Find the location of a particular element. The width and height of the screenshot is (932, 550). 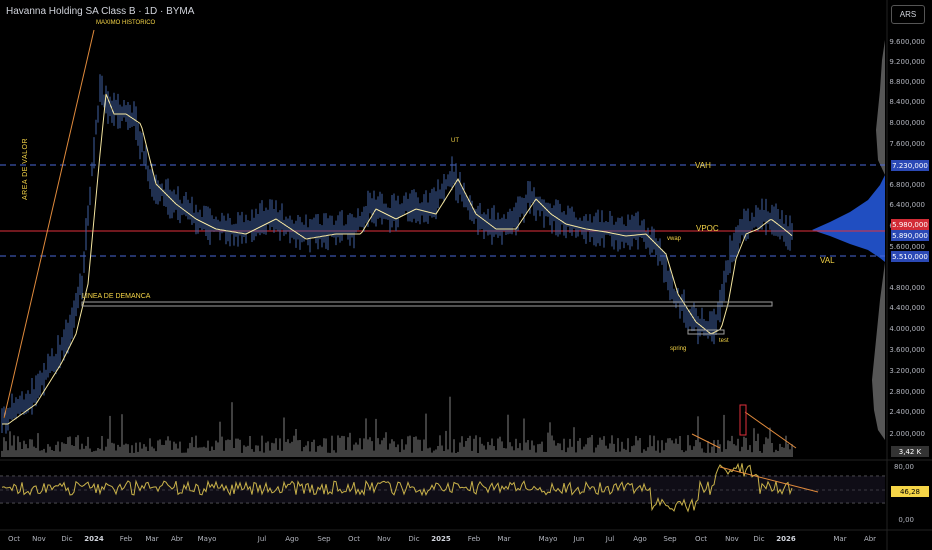

time-axis-label: Mar is located at coordinates (504, 539).